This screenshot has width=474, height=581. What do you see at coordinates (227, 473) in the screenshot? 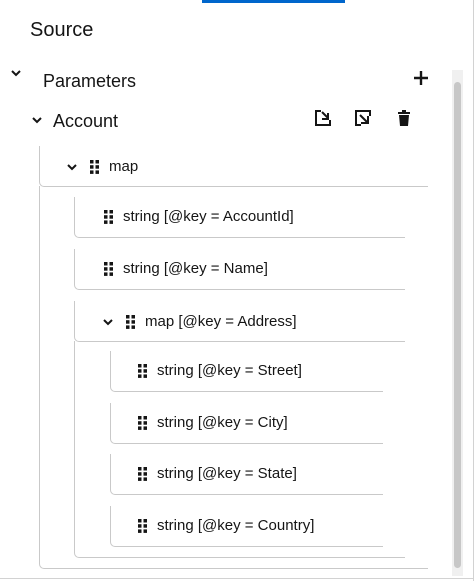
I see `tree-node-label: string [@key = State]` at bounding box center [227, 473].